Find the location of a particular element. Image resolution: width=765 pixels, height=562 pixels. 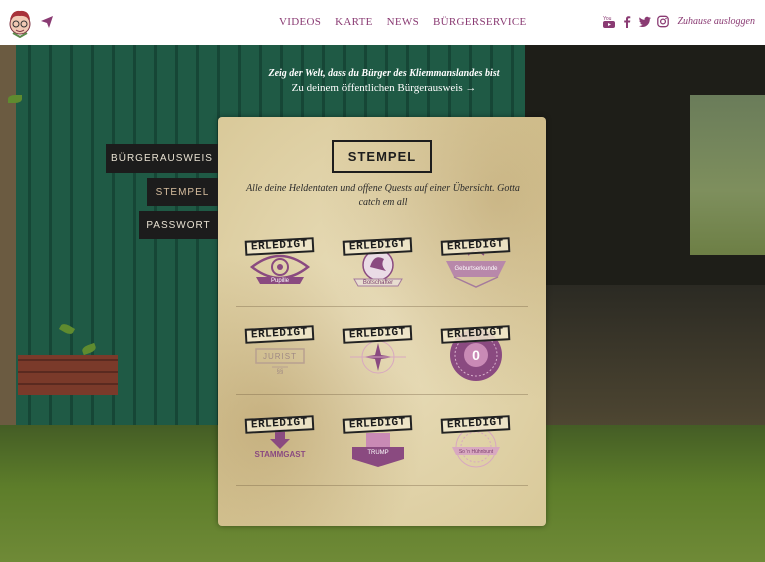

badge-geburtserkunde: ERLEDIGT Geburtserkunde is located at coordinates (476, 267).